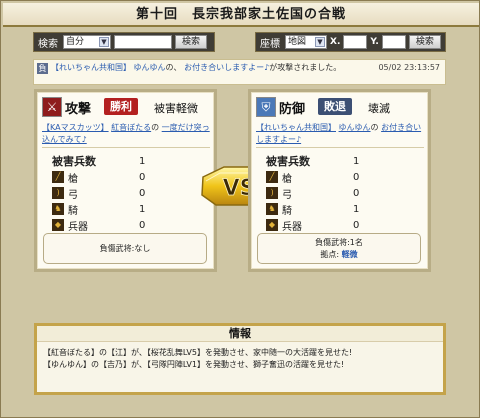  I want to click on attacker-alliance-link: 【KAマスカッツ】, so click(75, 127).